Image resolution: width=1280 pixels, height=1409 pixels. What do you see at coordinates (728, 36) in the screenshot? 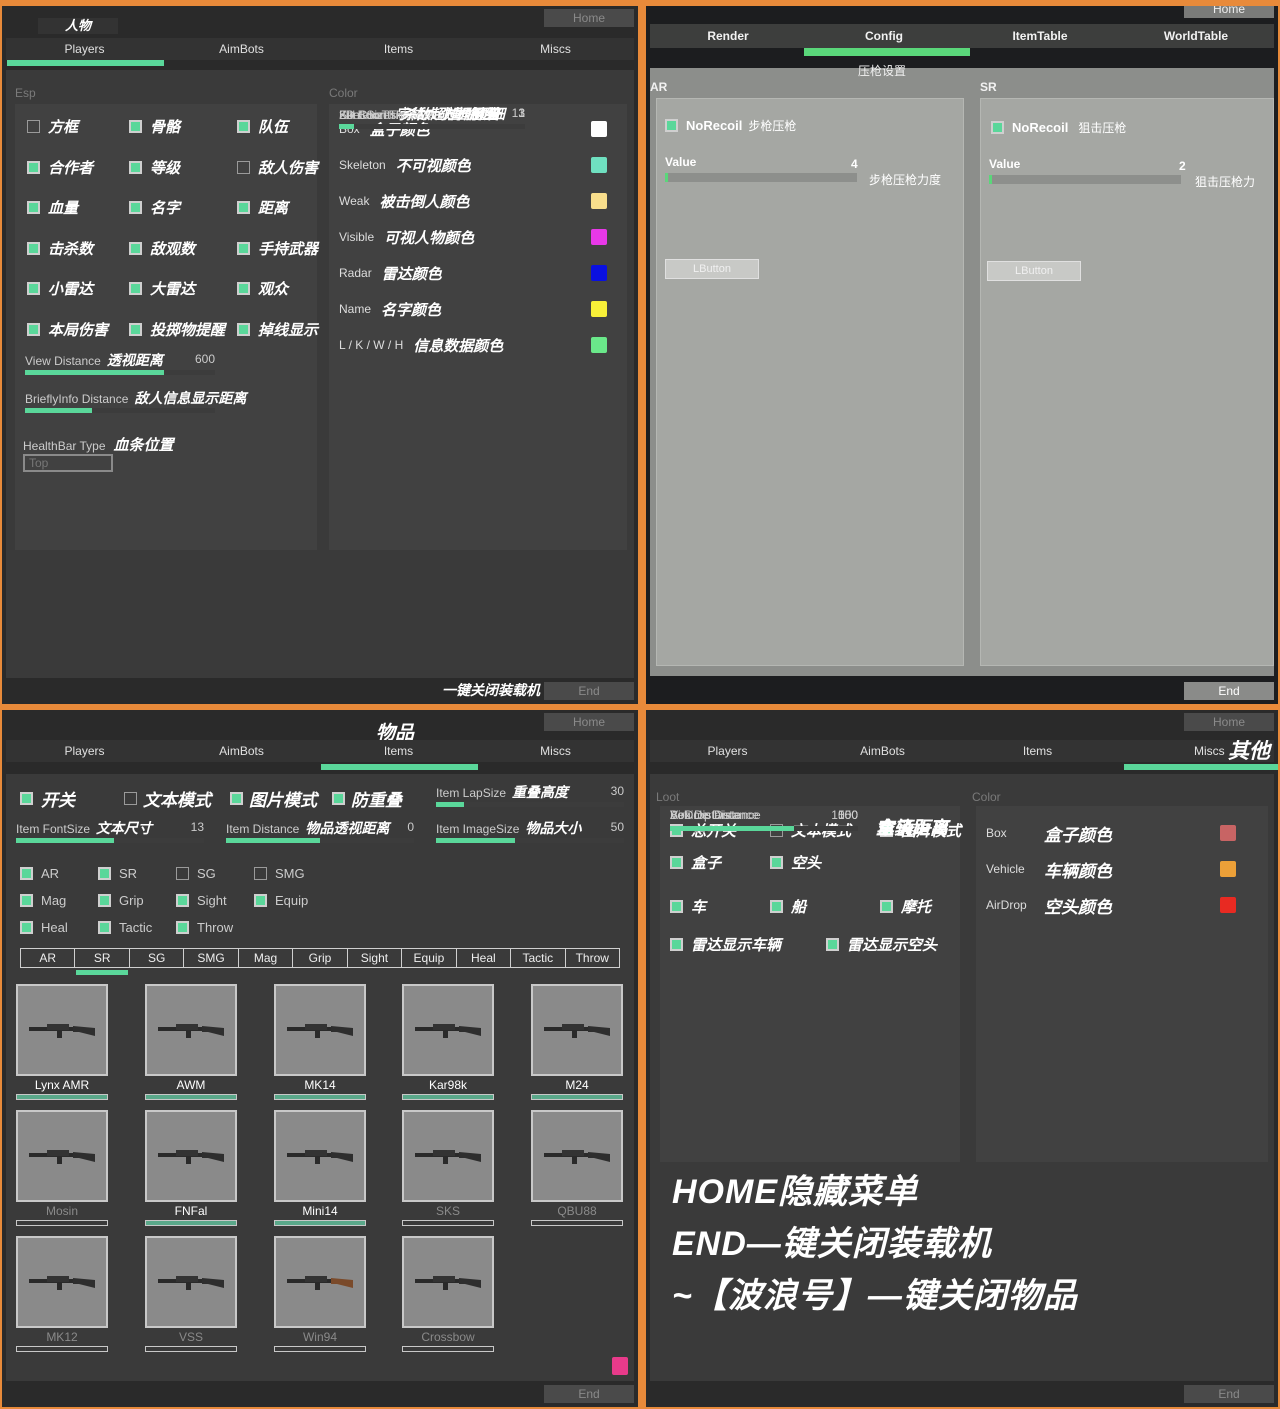
I see `tab-render: Render` at bounding box center [728, 36].